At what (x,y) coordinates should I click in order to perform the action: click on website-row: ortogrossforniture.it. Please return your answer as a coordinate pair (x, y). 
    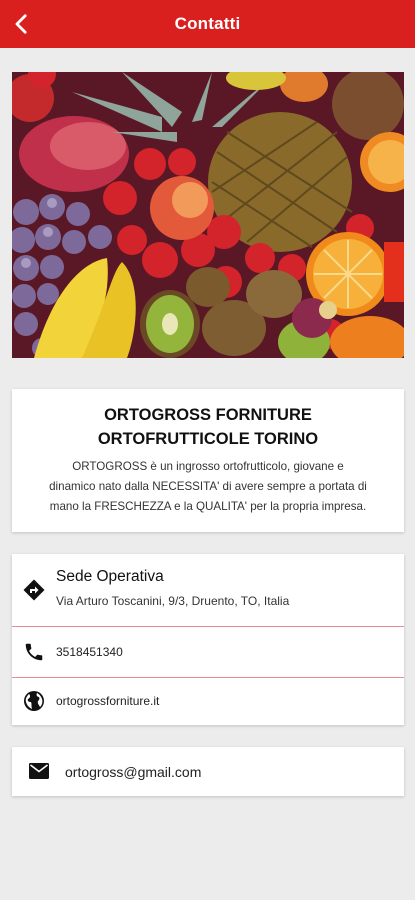
    Looking at the image, I should click on (208, 701).